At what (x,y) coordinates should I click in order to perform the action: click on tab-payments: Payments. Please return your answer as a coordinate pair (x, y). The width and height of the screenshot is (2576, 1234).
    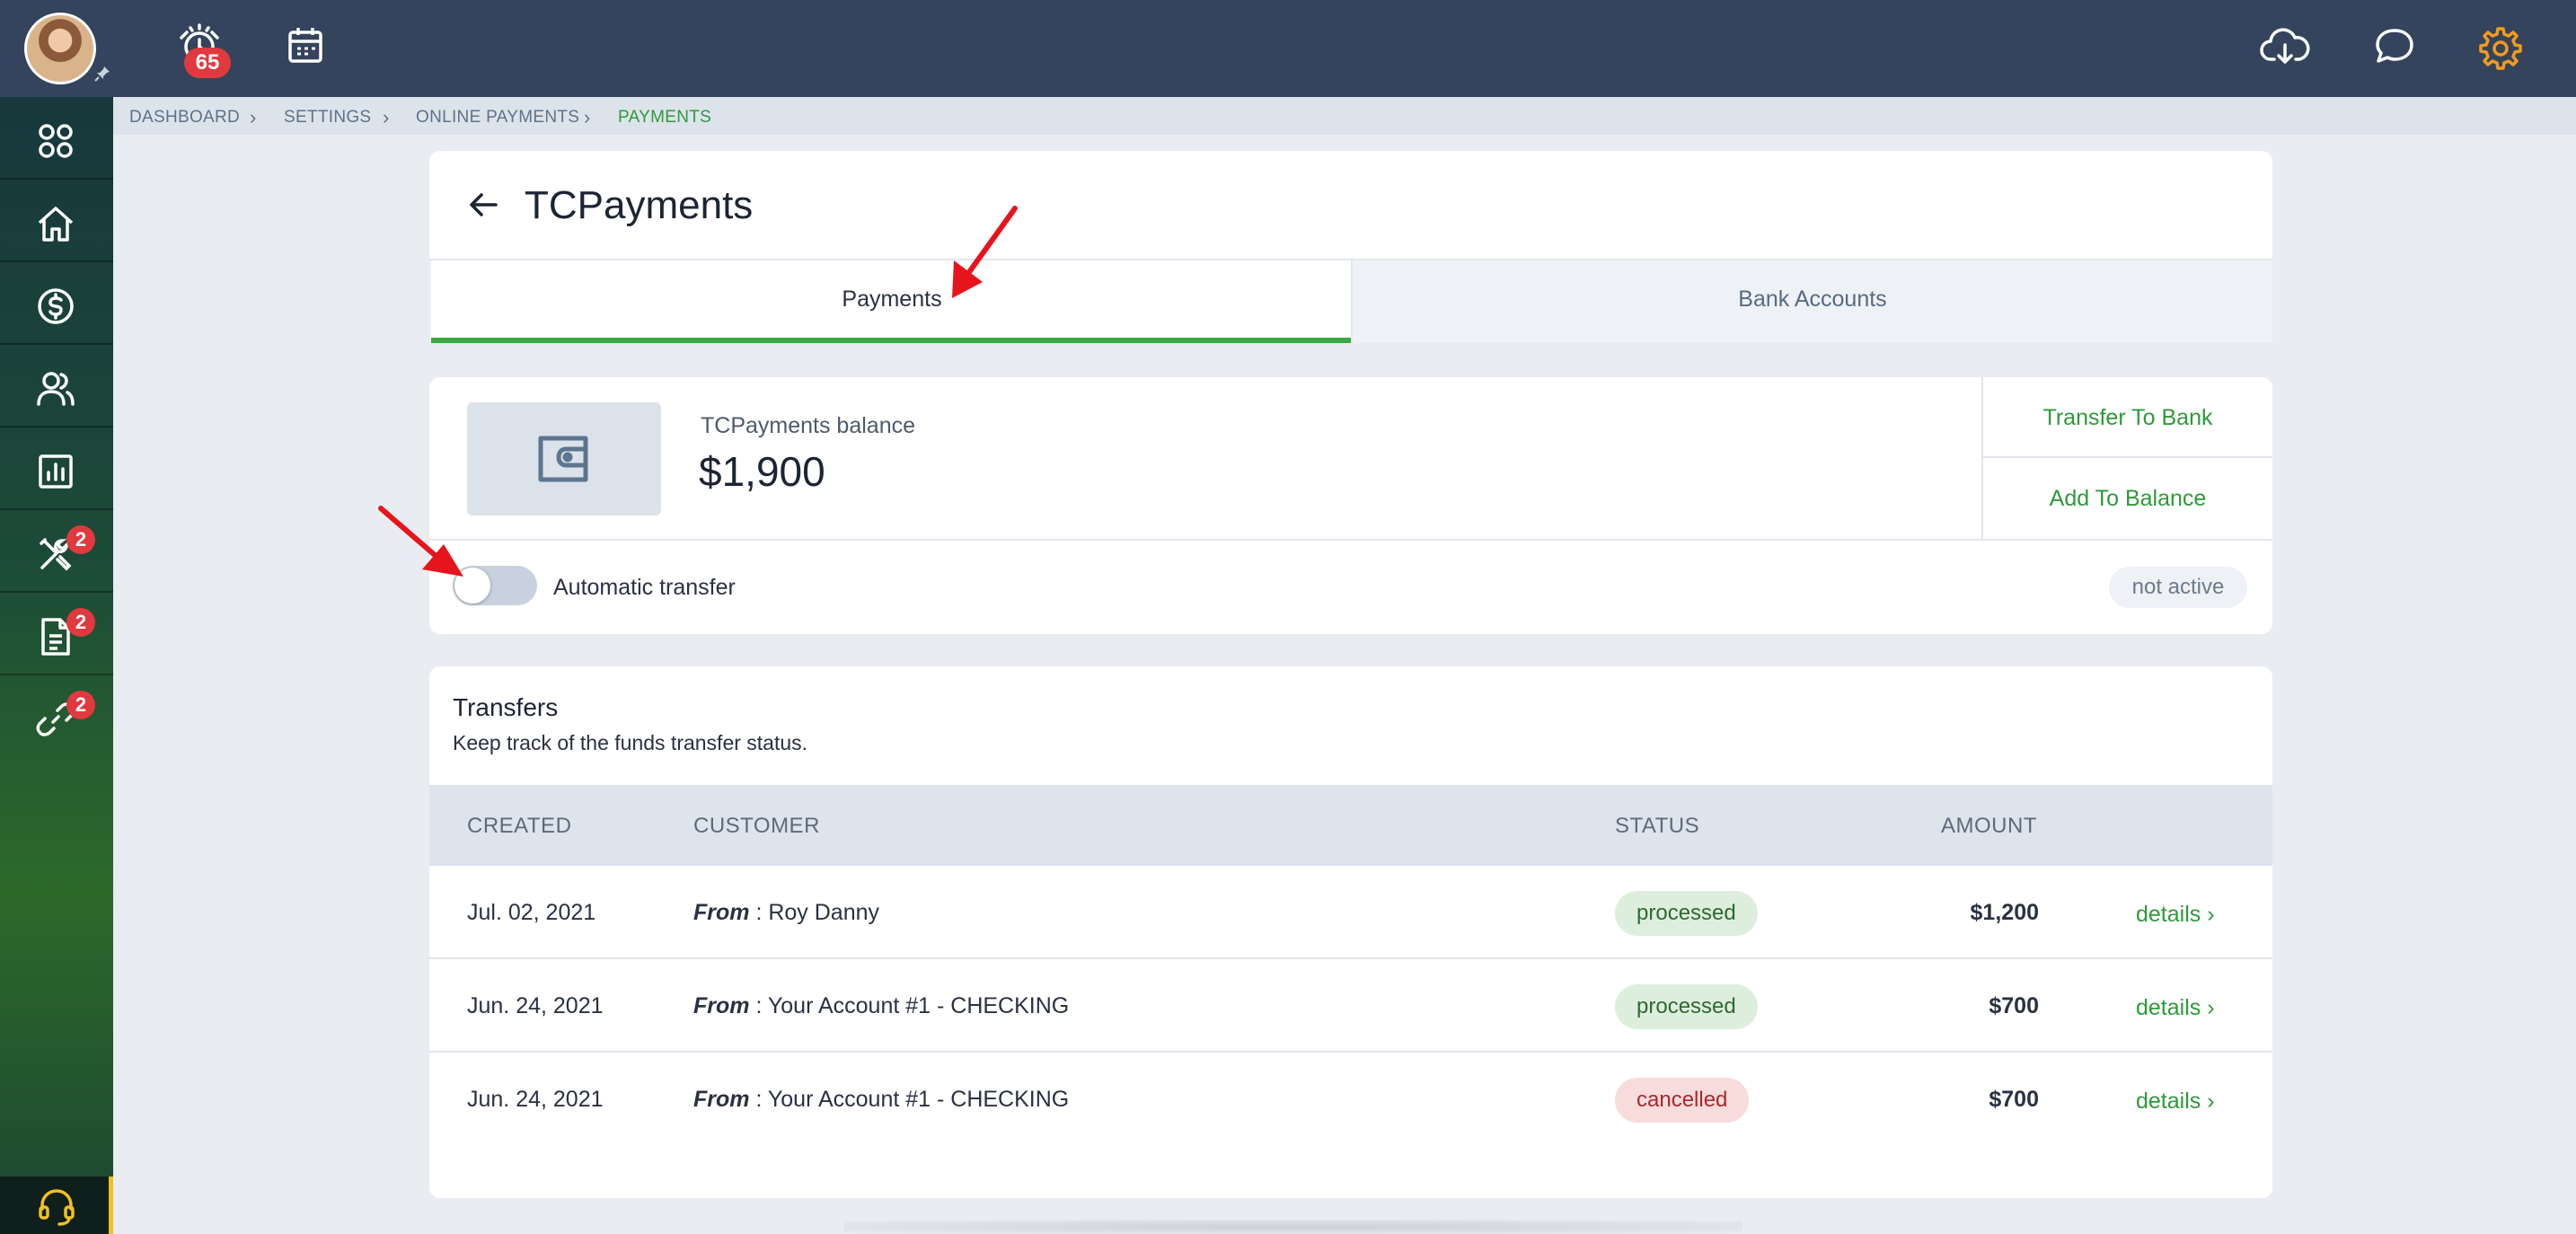
    Looking at the image, I should click on (892, 301).